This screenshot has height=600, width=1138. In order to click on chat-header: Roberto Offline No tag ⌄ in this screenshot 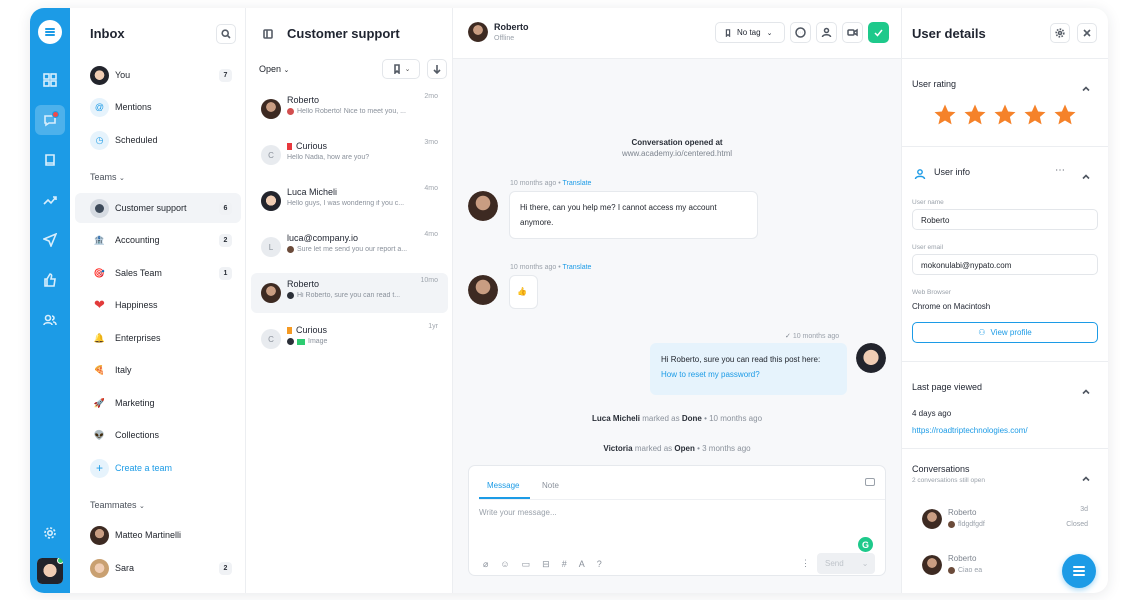, I will do `click(677, 33)`.